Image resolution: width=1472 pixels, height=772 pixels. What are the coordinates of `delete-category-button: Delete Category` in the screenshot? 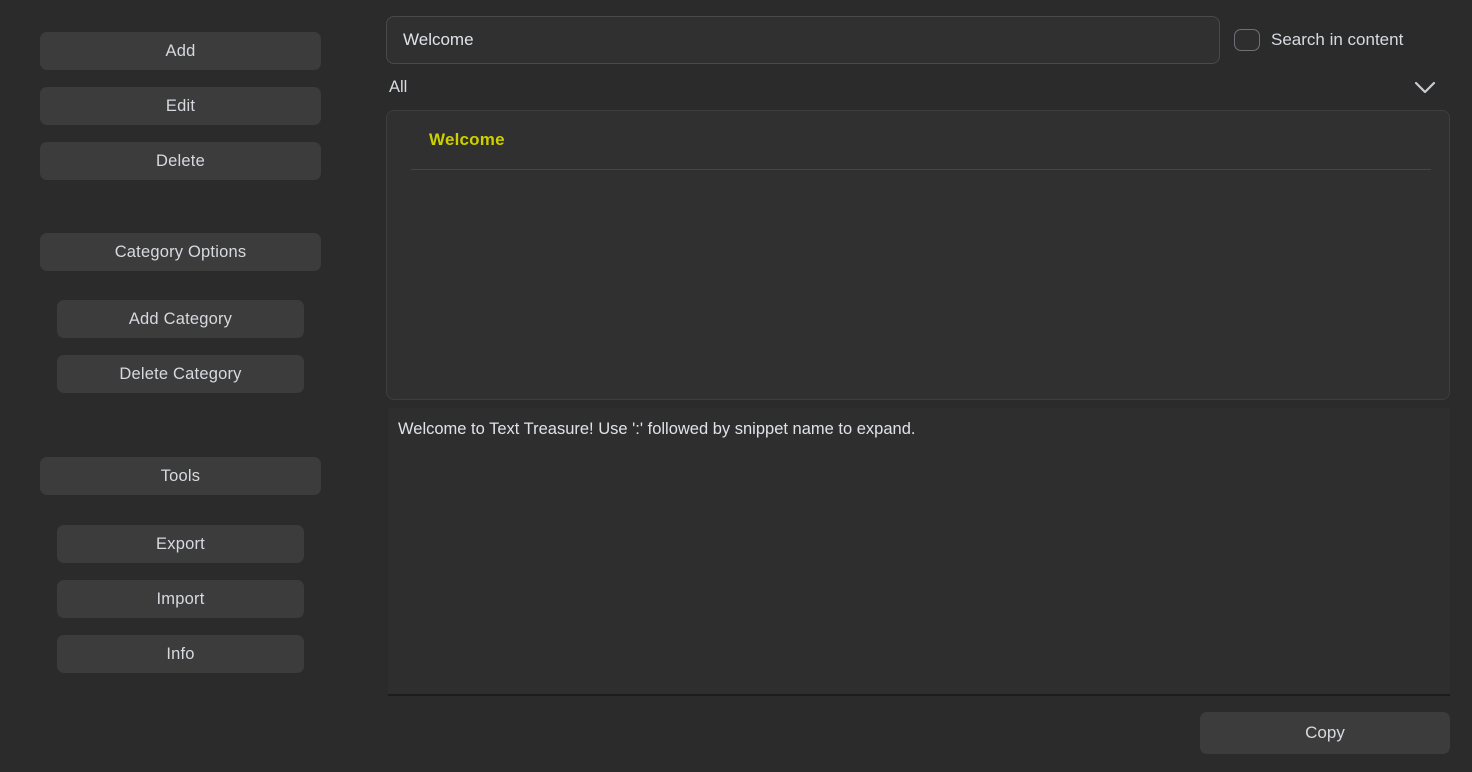 It's located at (180, 374).